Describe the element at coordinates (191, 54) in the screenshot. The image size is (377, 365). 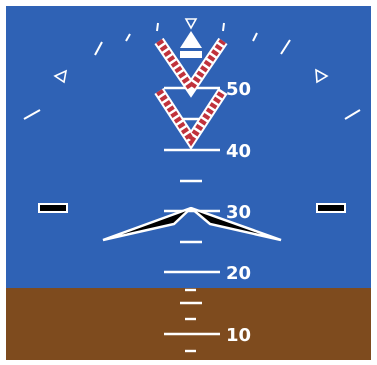
I see `sky-pointer-base` at that location.